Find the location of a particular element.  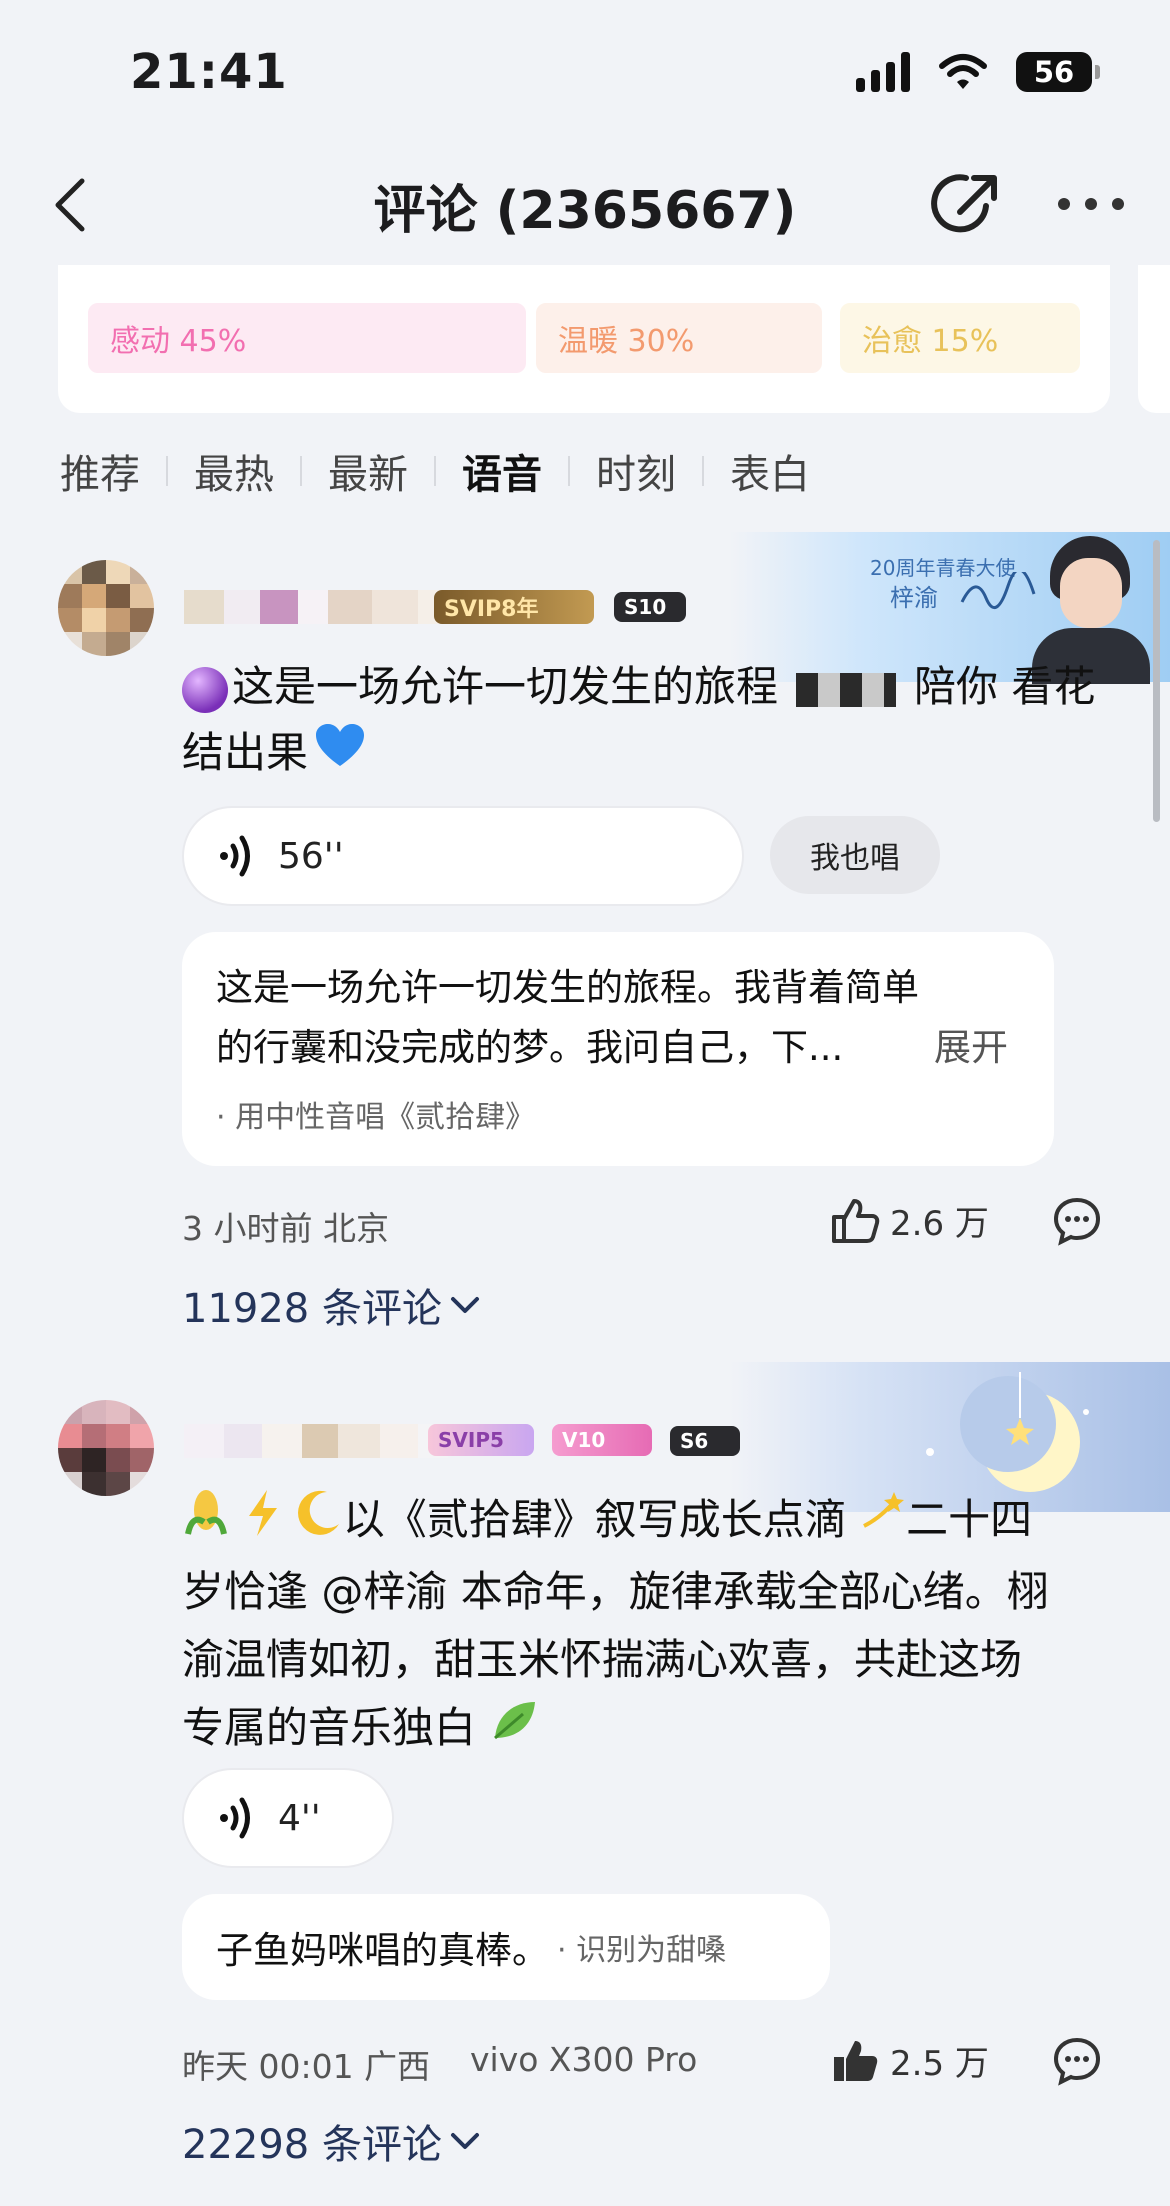

sing-along-button: 我也唱 is located at coordinates (855, 855).